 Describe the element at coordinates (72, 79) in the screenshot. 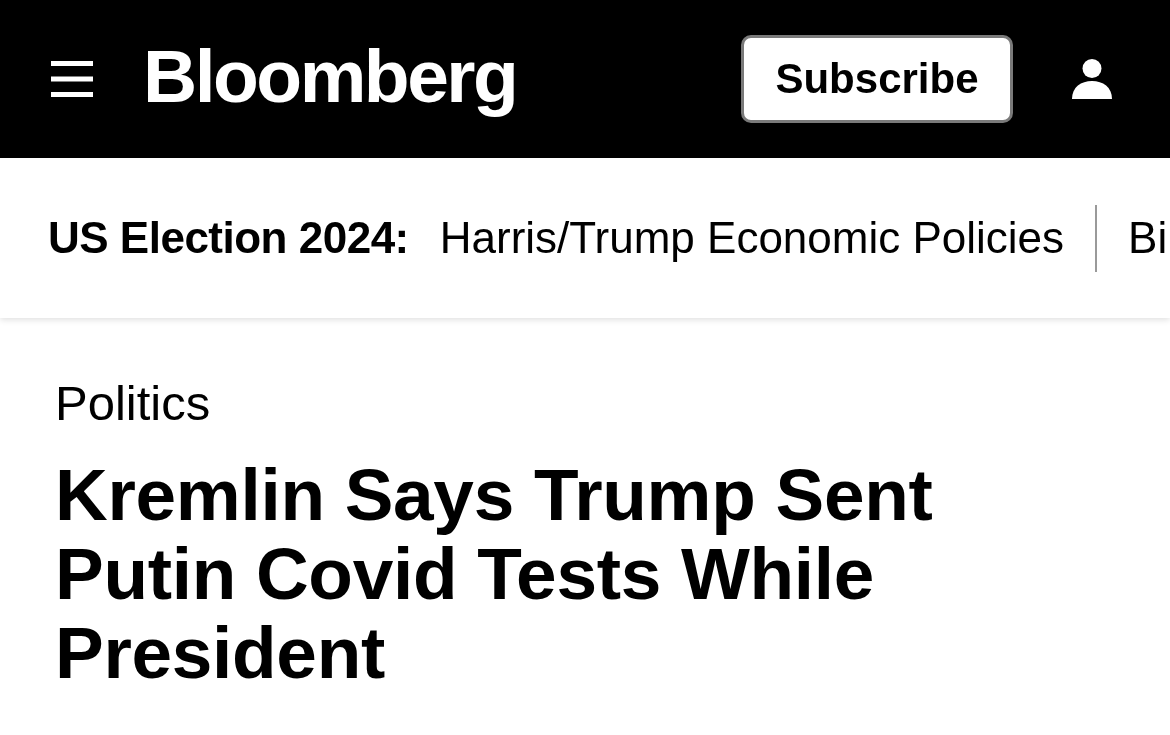

I see `menu-icon` at that location.